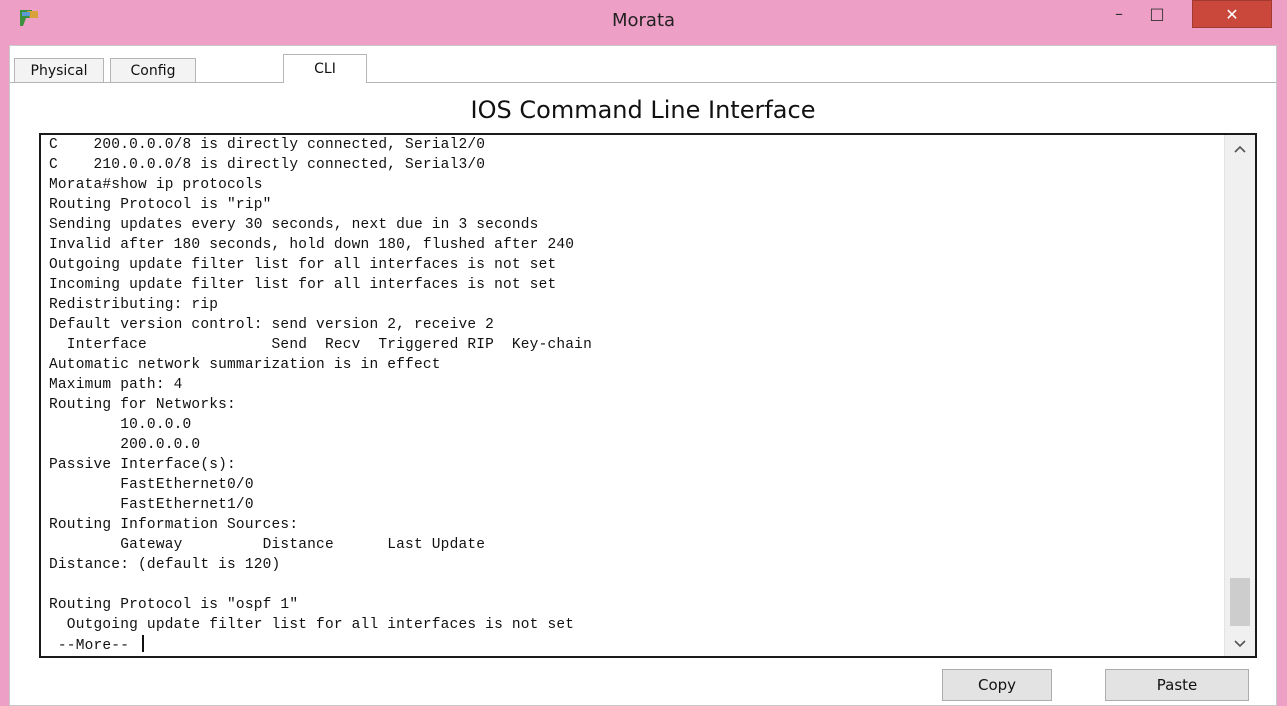 Image resolution: width=1287 pixels, height=706 pixels. I want to click on tab-cli: CLI, so click(325, 68).